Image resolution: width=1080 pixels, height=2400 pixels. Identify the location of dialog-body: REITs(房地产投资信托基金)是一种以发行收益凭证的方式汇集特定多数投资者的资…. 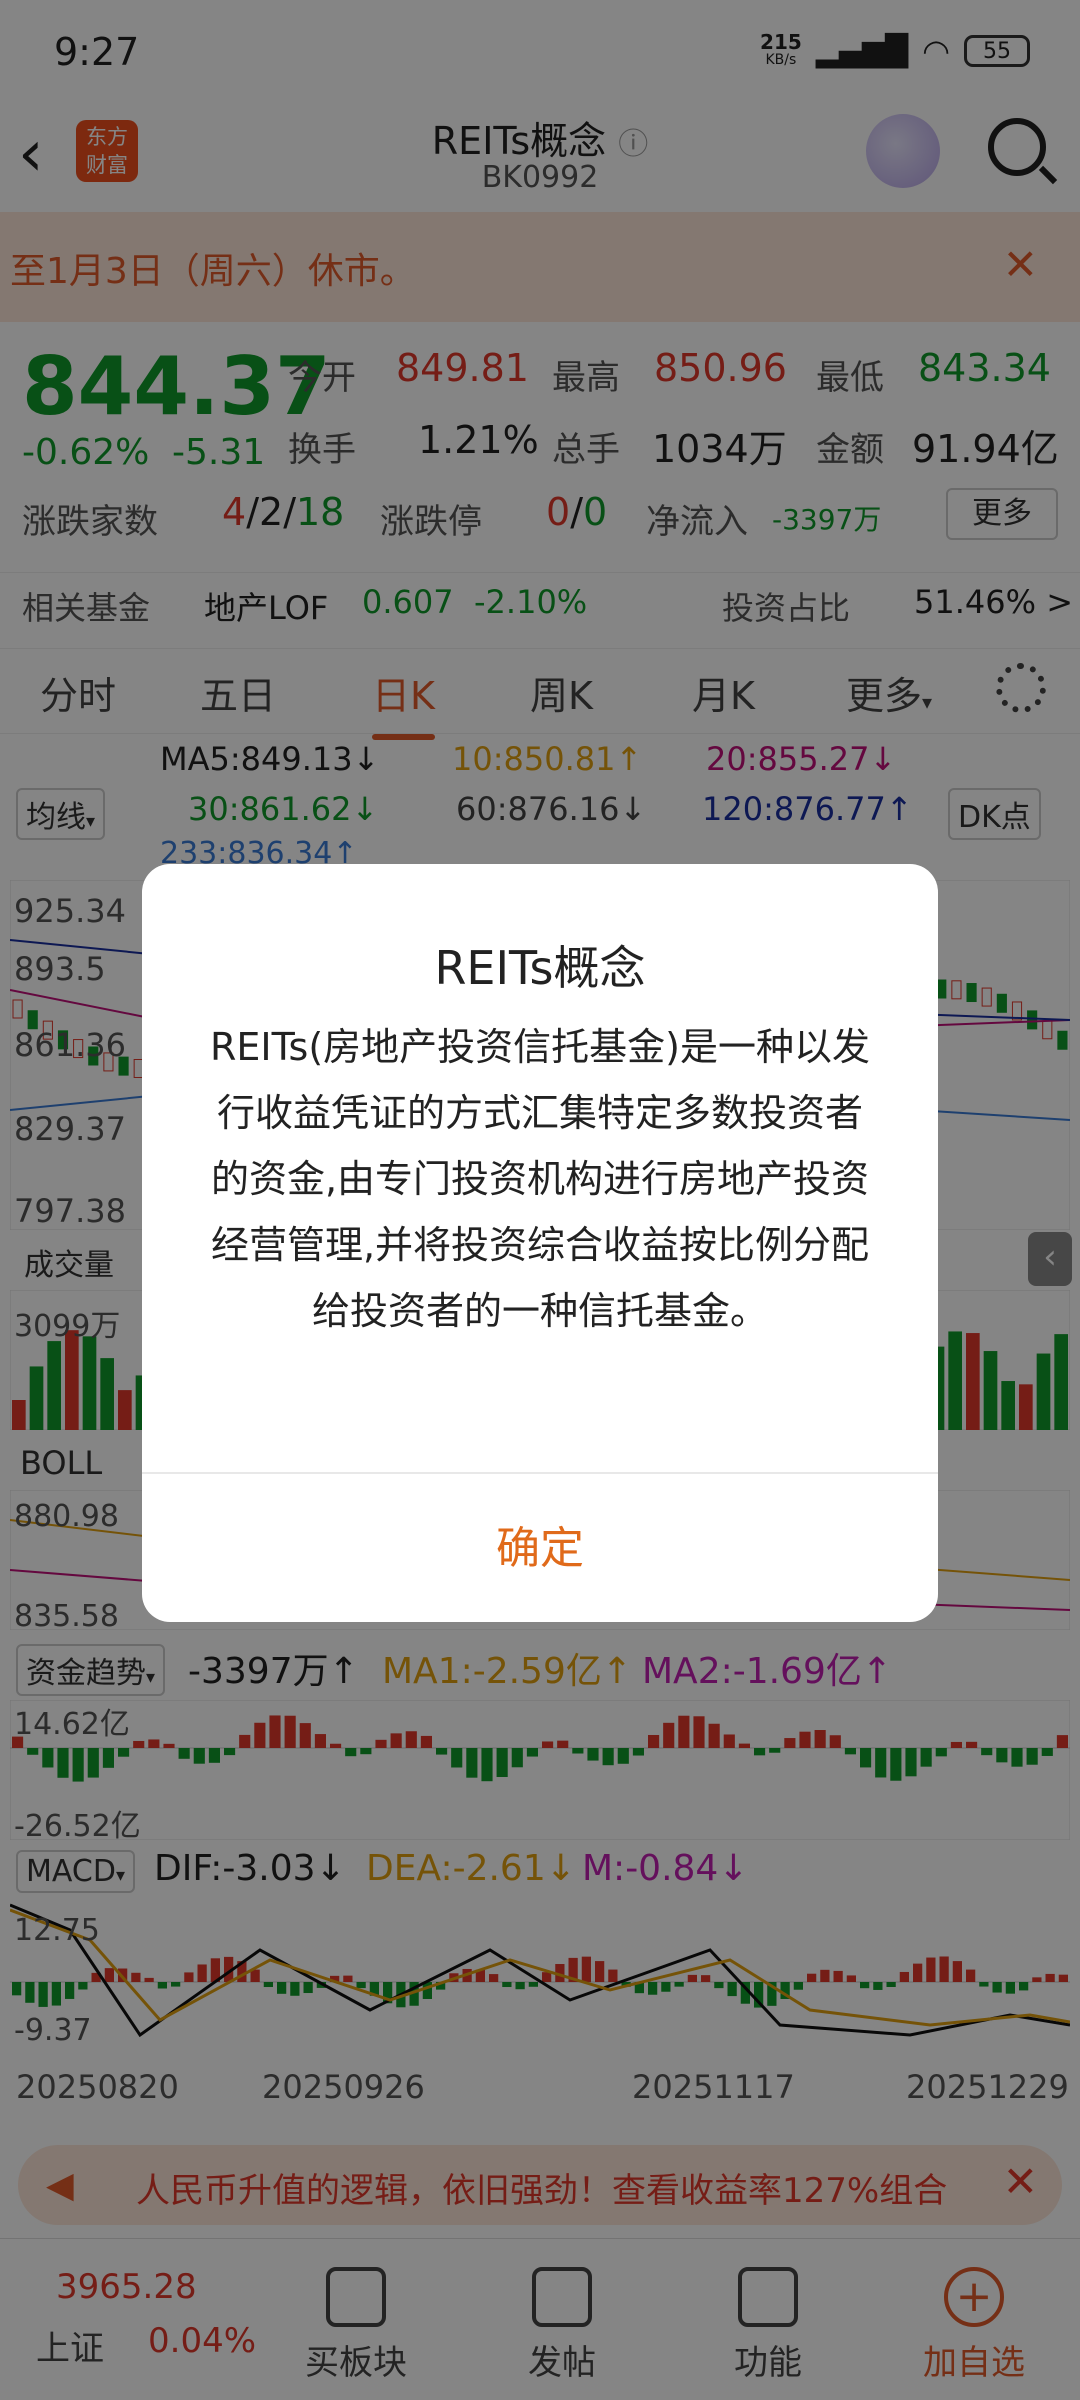
(540, 1179).